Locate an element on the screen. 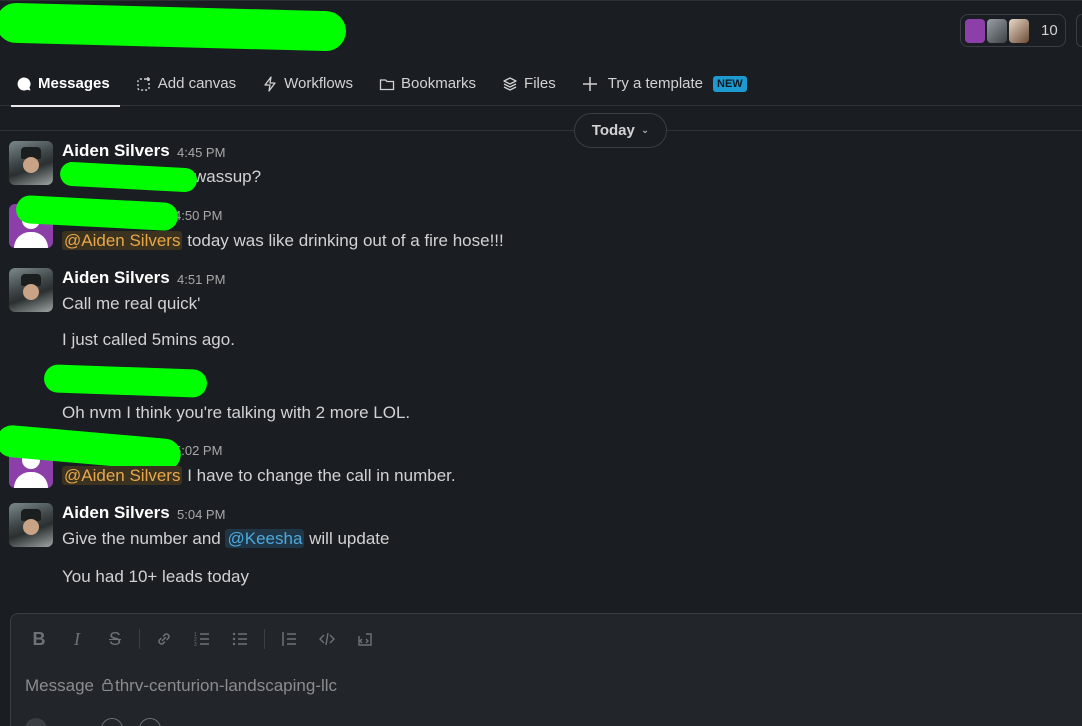 The image size is (1082, 726). header-overflow-button is located at coordinates (1079, 30).